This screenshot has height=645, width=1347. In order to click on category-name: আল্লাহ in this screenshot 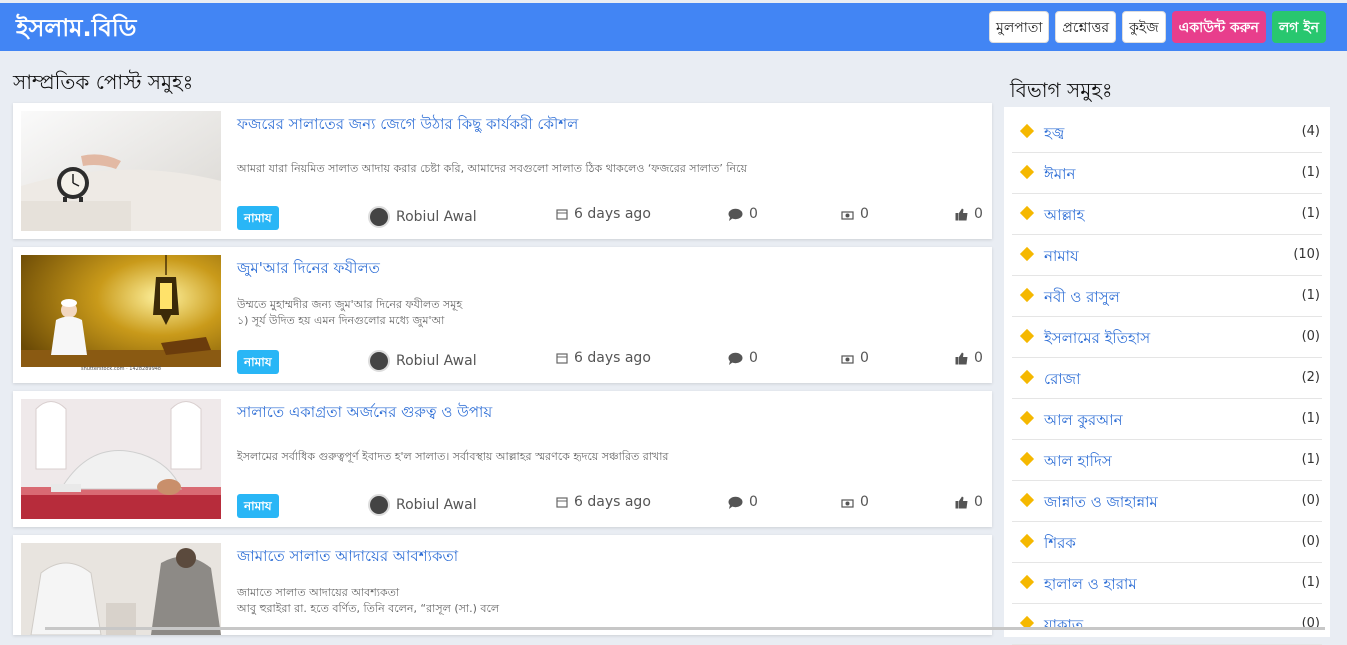, I will do `click(1064, 216)`.